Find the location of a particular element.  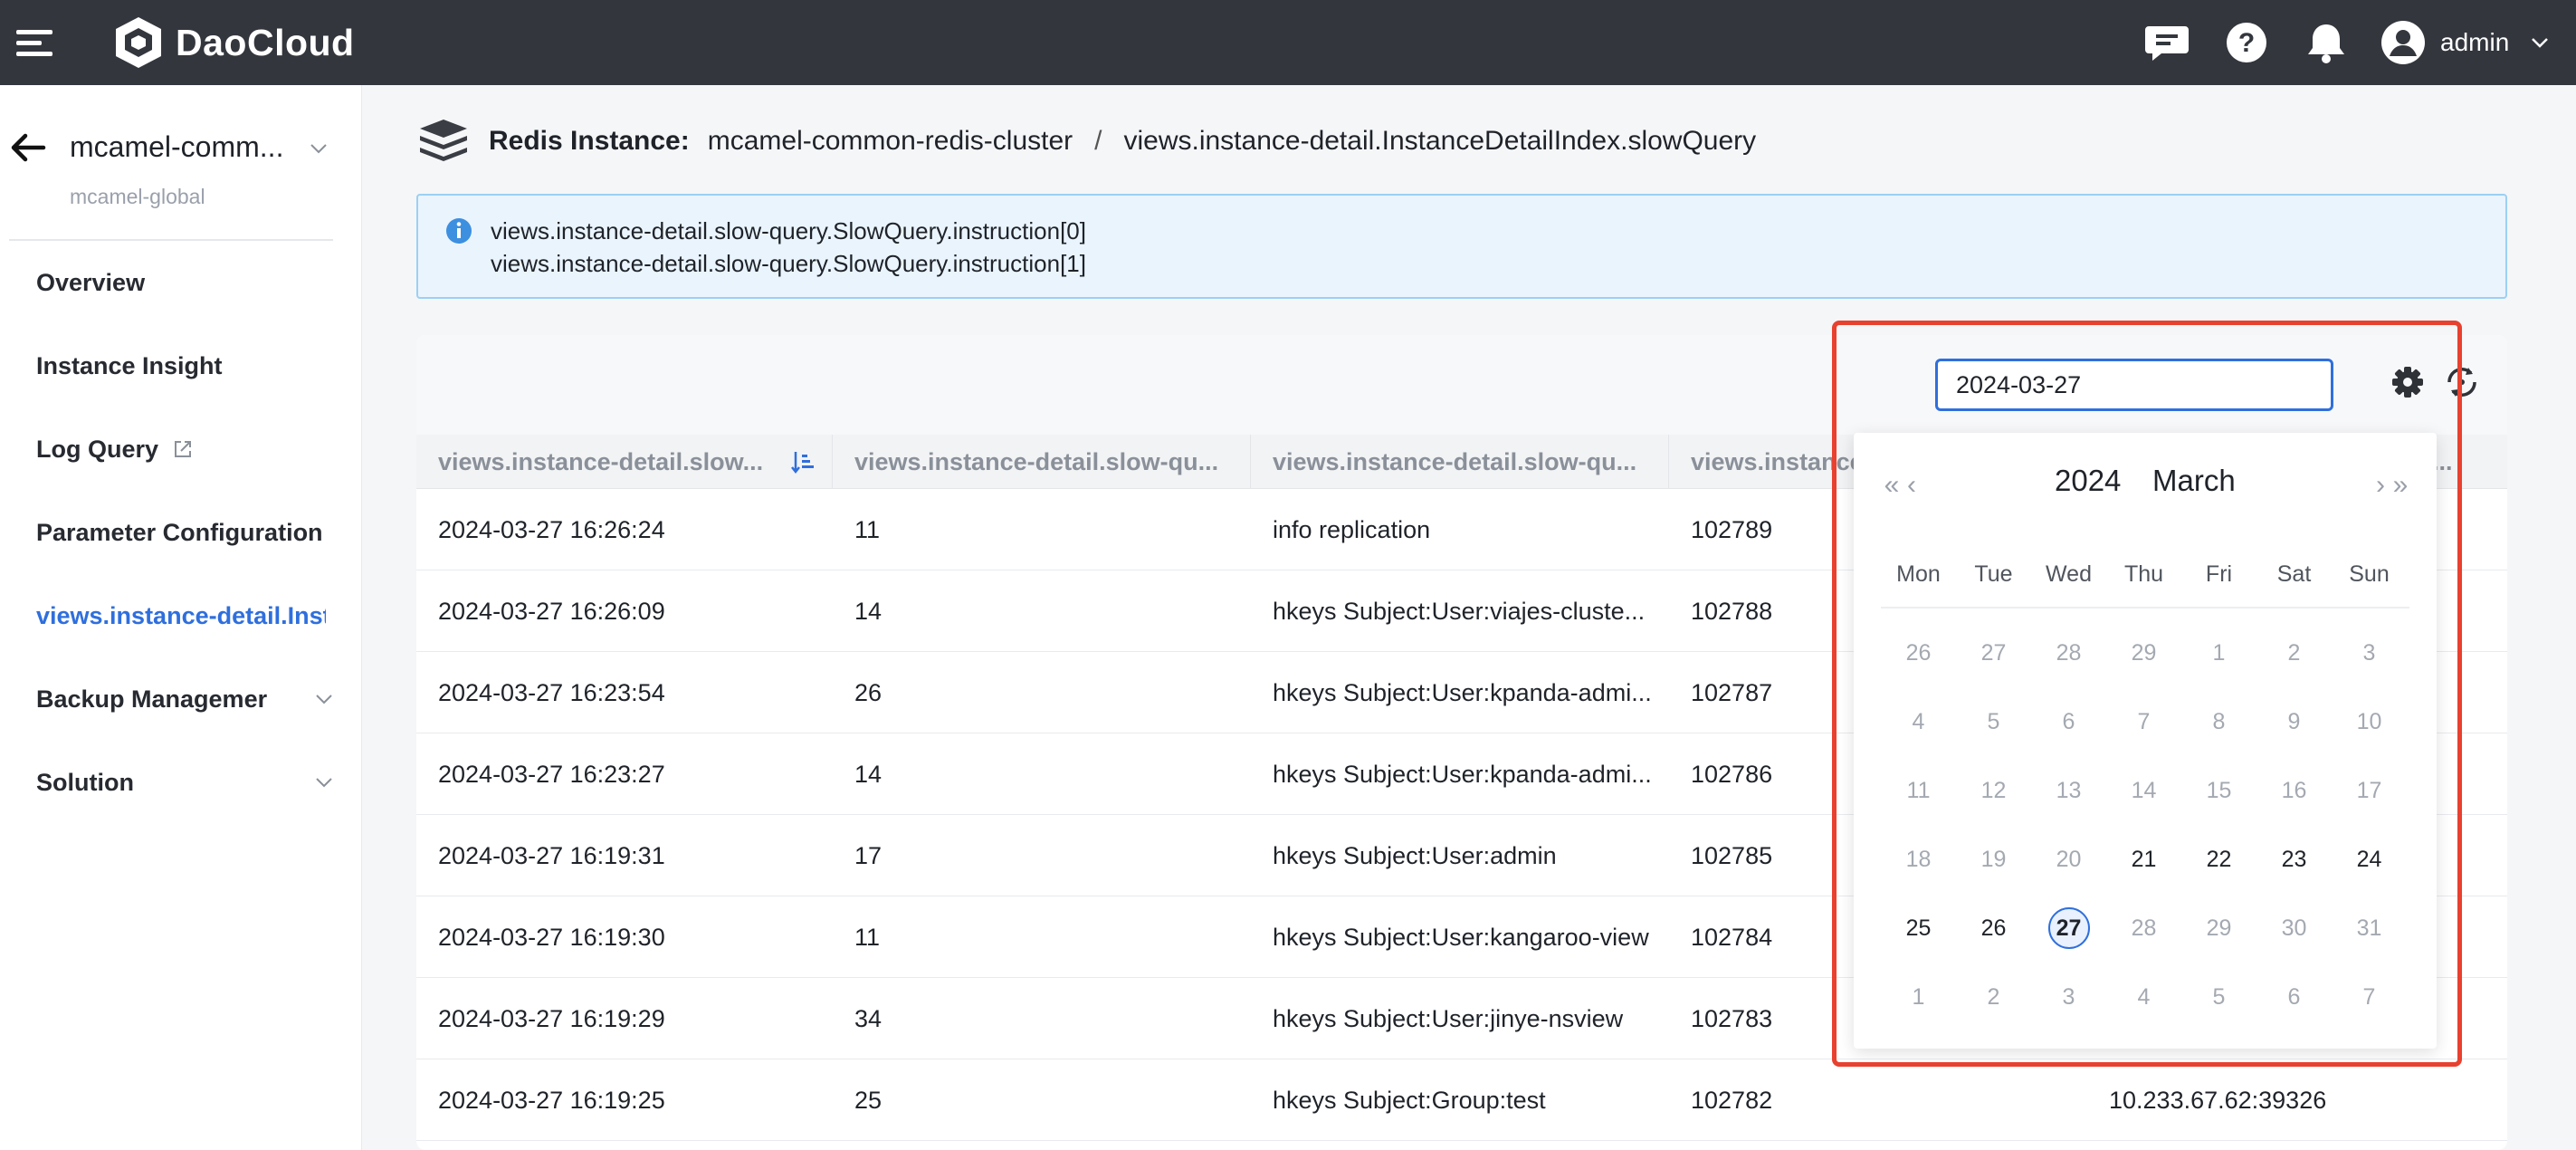

weekday-label: Fri is located at coordinates (2219, 574).